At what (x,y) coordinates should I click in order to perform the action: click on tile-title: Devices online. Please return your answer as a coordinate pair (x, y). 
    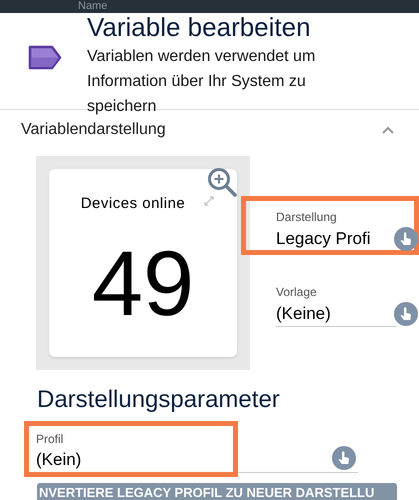
    Looking at the image, I should click on (133, 204).